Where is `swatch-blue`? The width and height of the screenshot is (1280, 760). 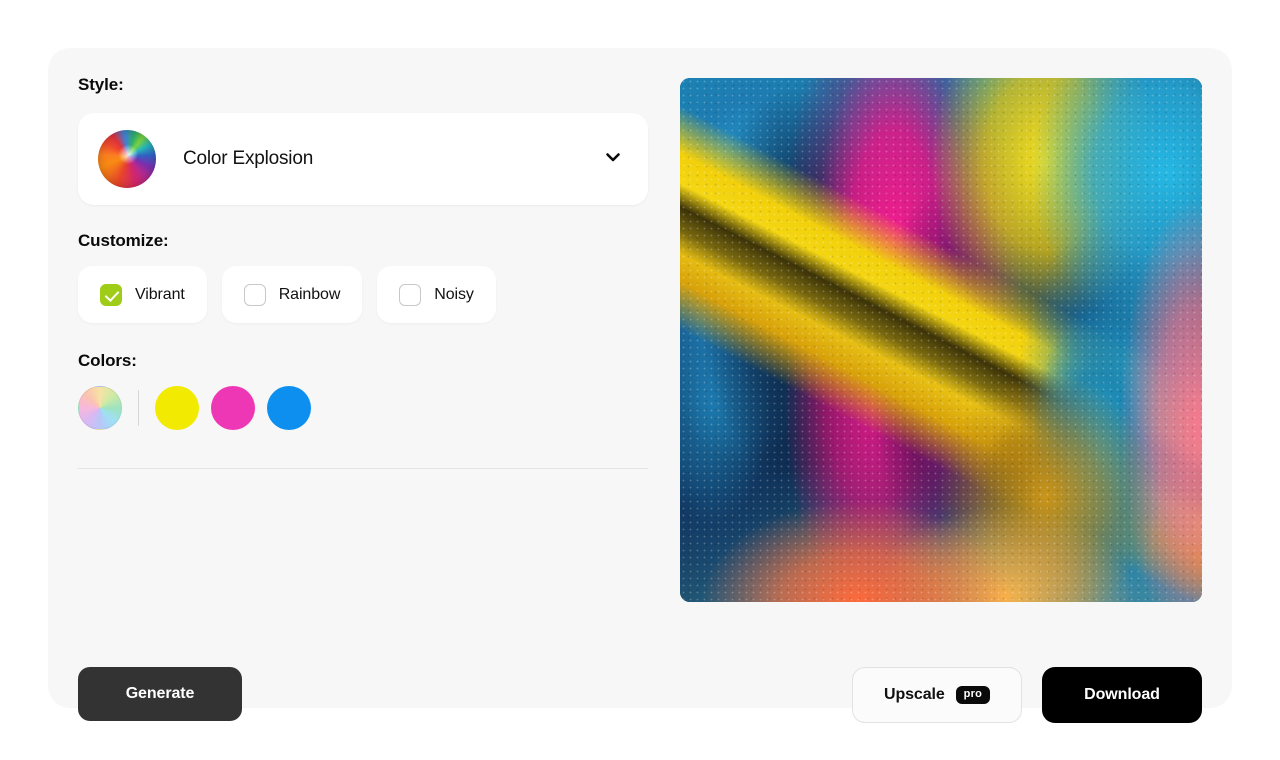 swatch-blue is located at coordinates (289, 408).